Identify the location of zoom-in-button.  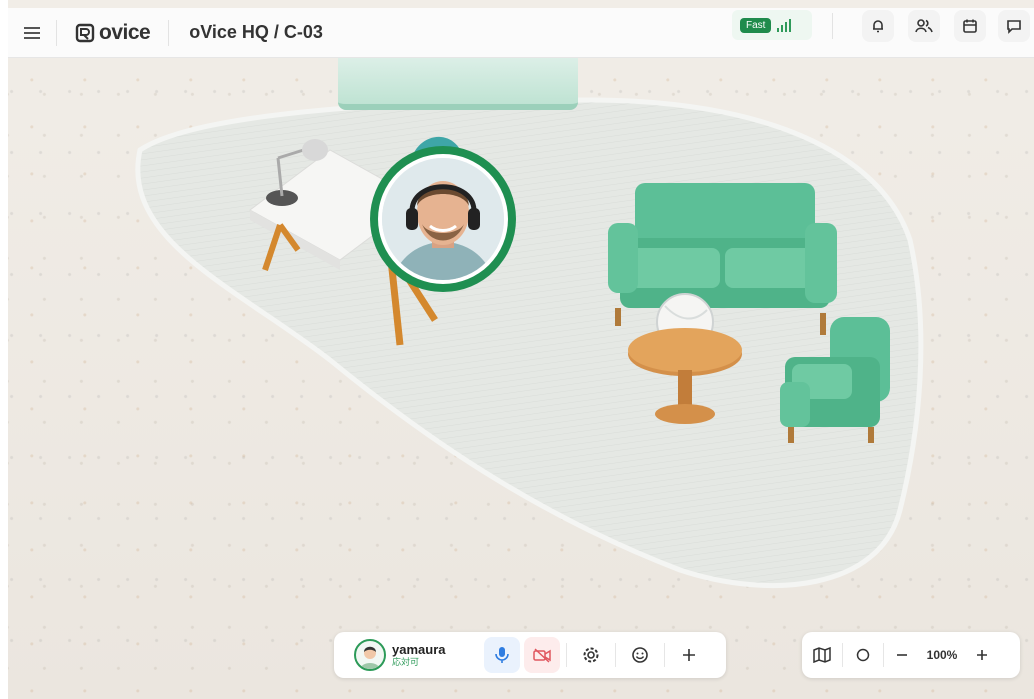
(982, 655).